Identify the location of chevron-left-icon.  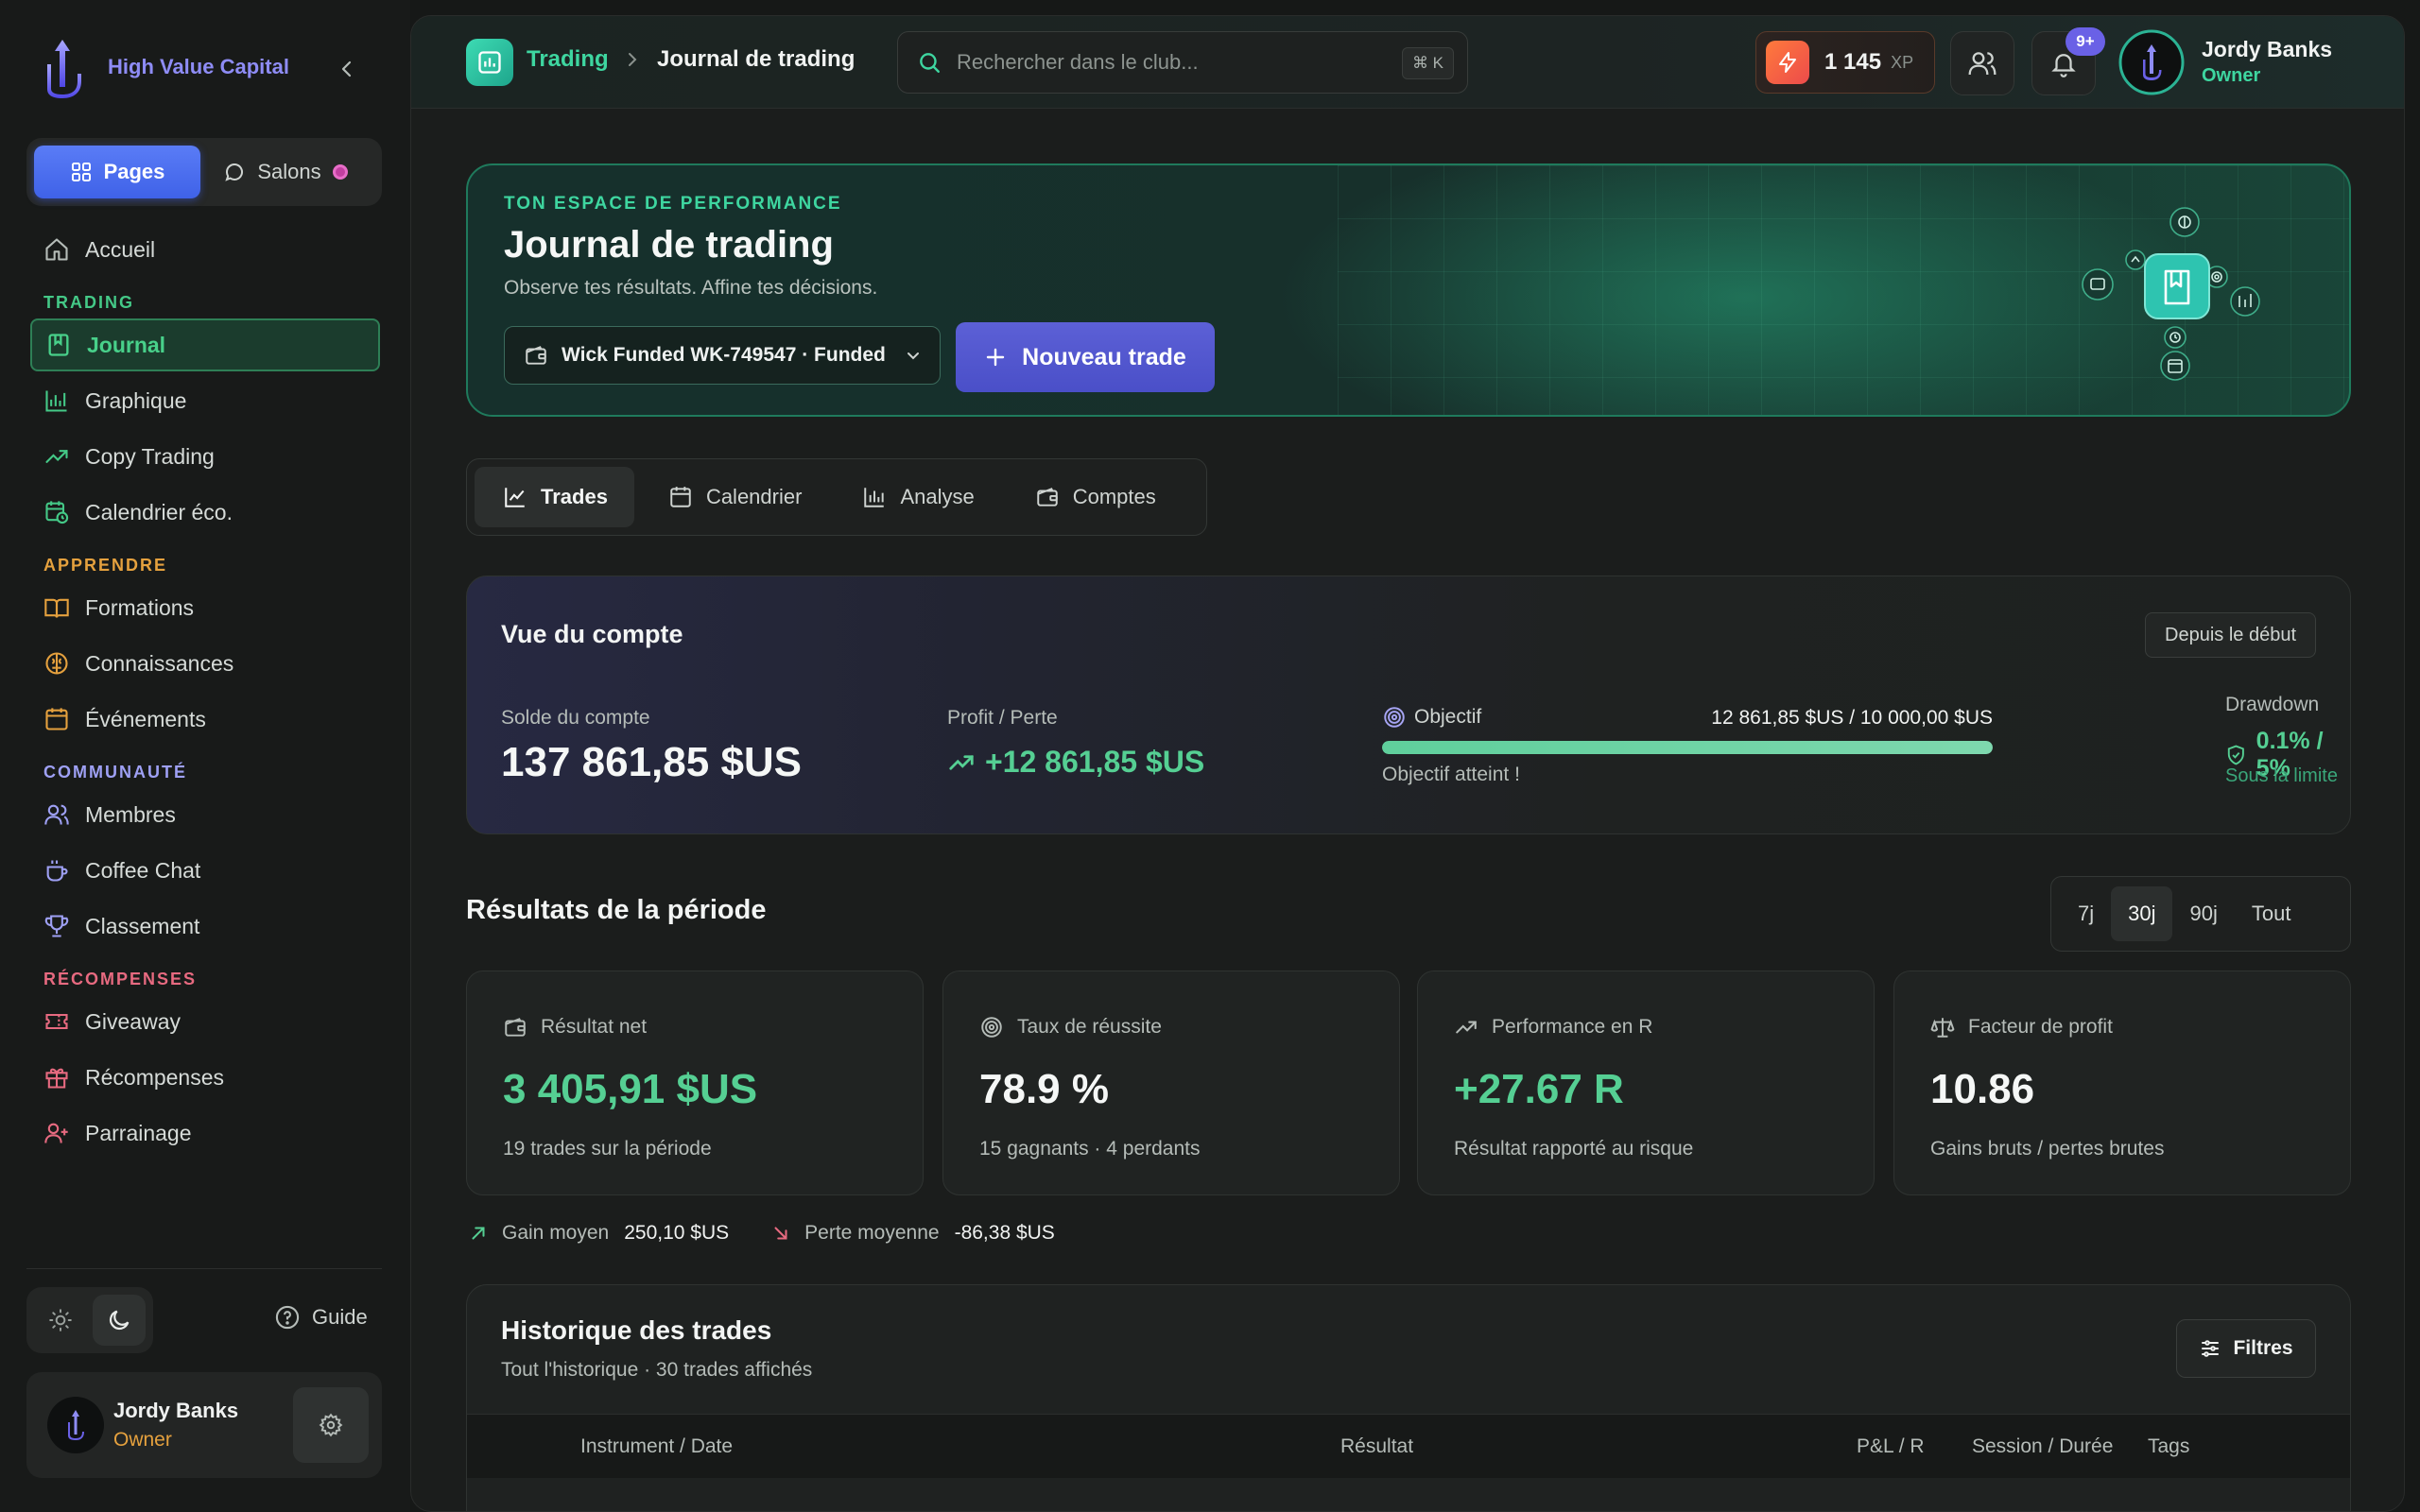
(346, 68).